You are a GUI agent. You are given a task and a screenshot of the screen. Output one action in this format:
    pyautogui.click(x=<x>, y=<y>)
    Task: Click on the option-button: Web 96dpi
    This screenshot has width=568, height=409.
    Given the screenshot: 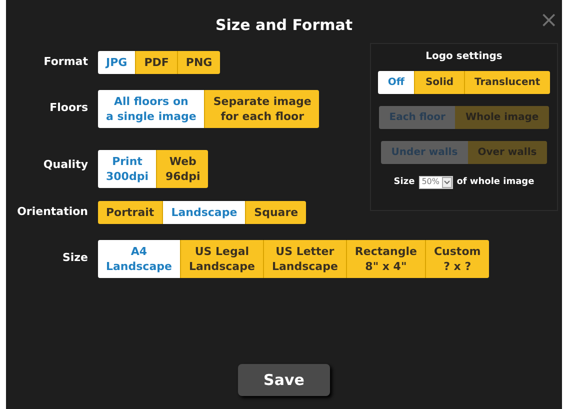 What is the action you would take?
    pyautogui.click(x=182, y=169)
    